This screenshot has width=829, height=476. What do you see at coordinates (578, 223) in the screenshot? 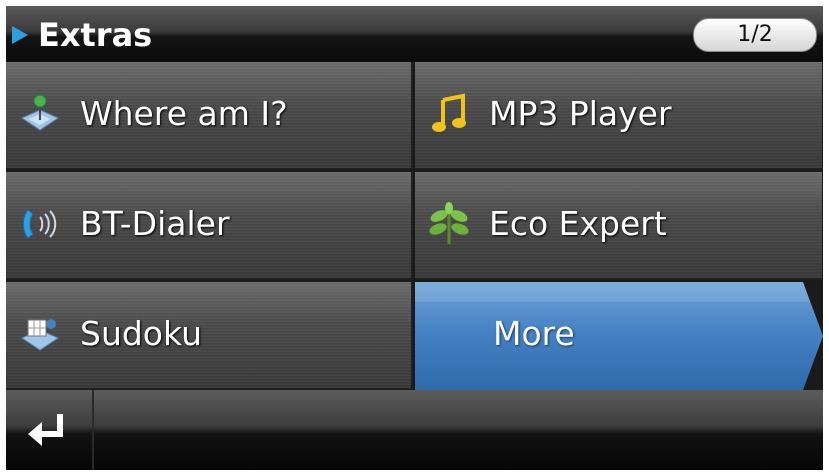
I see `menu-item-label: Eco Expert` at bounding box center [578, 223].